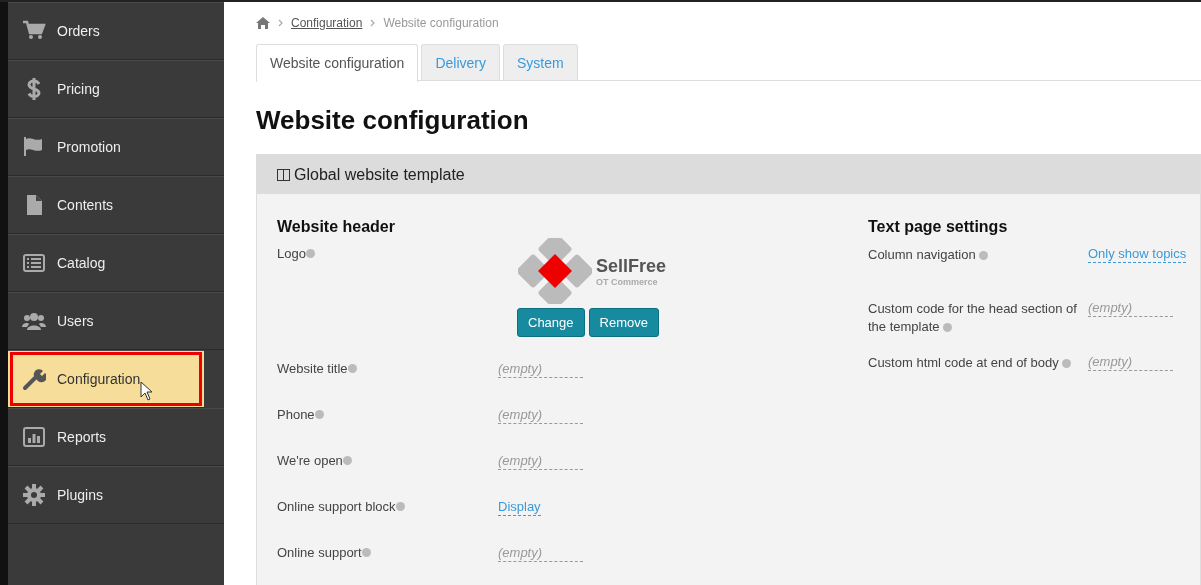  Describe the element at coordinates (938, 227) in the screenshot. I see `section-heading: Text page settings` at that location.